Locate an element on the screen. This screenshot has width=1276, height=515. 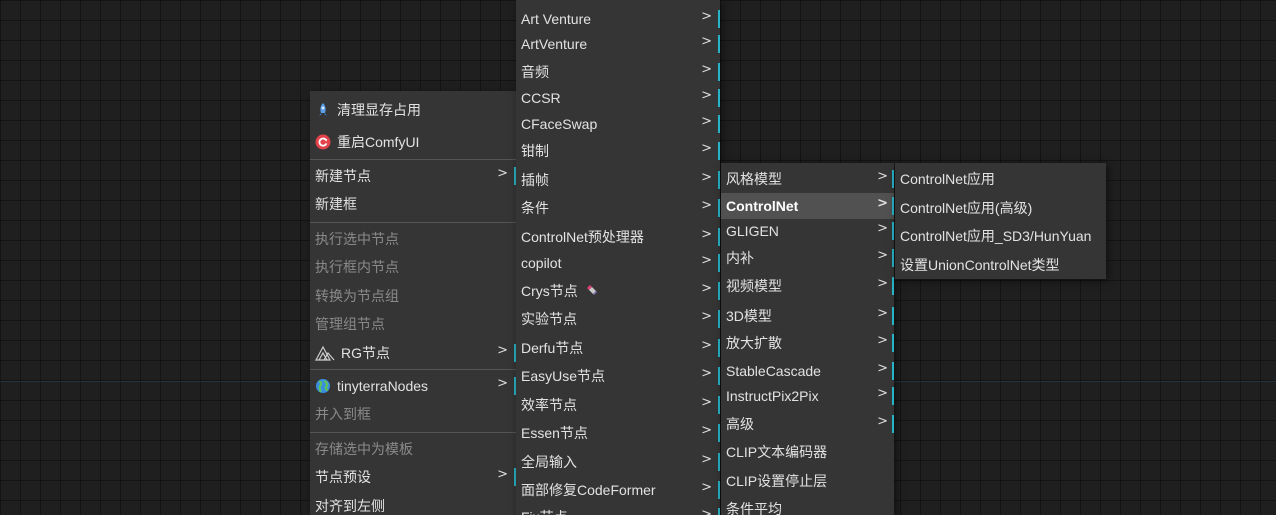
category-item: 钳制 > is located at coordinates (618, 151).